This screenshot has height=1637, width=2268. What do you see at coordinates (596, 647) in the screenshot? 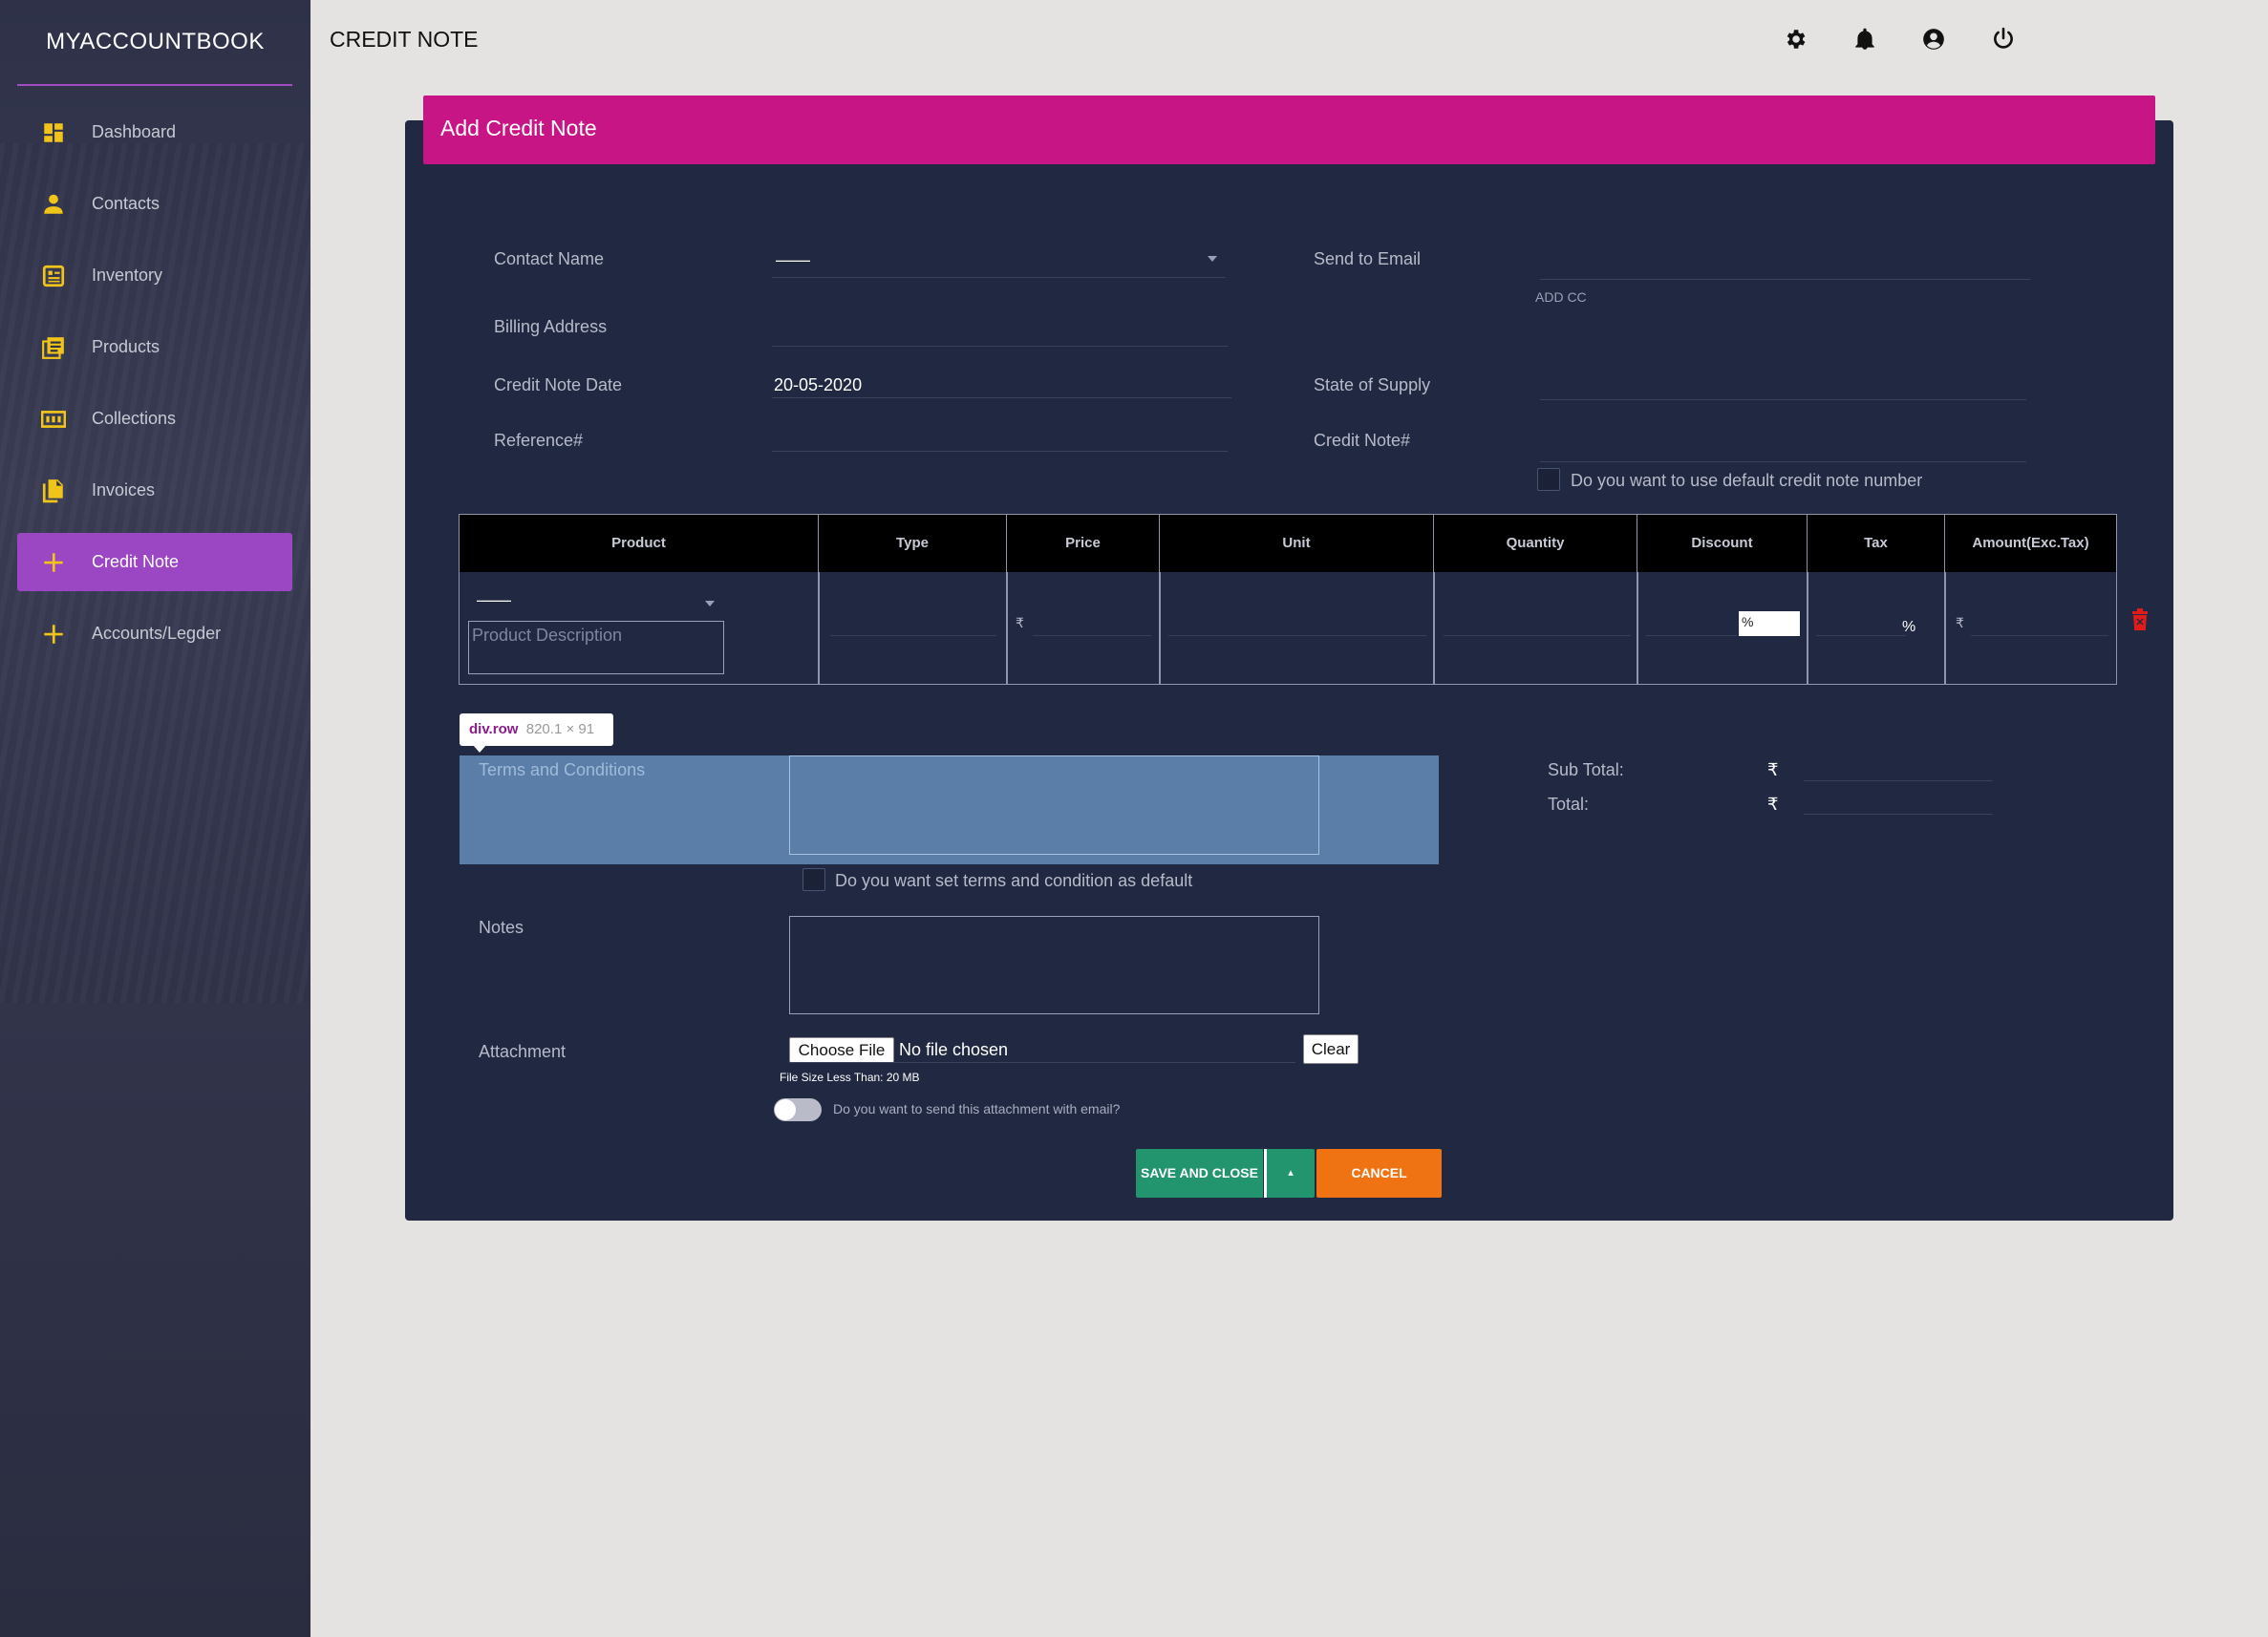
I see `product-description-input: Product Description` at bounding box center [596, 647].